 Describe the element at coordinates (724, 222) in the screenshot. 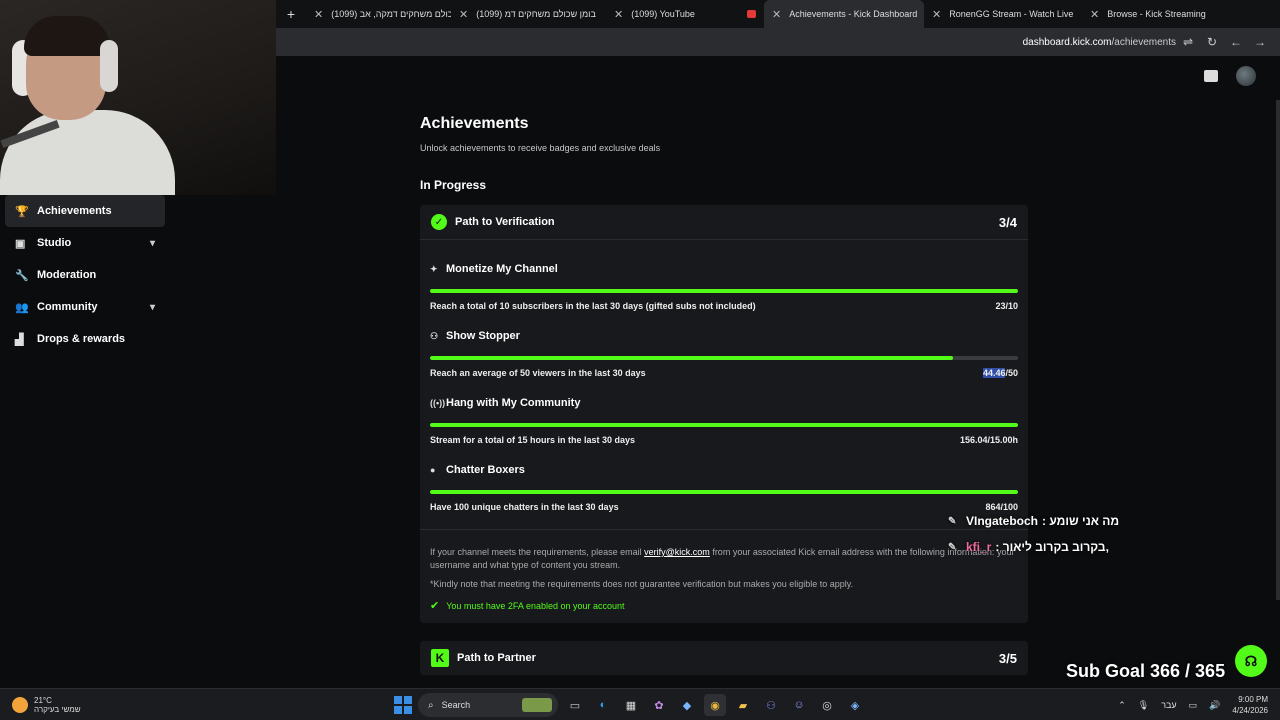

I see `card-header: ✓ Path to Verification 3/4` at that location.